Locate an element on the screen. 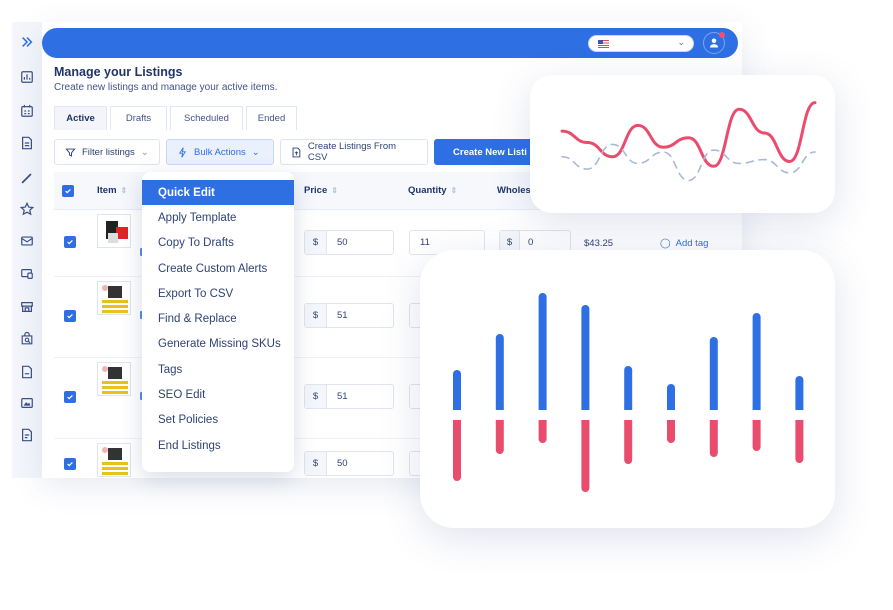 The width and height of the screenshot is (893, 610). bar-chart-icon is located at coordinates (27, 77).